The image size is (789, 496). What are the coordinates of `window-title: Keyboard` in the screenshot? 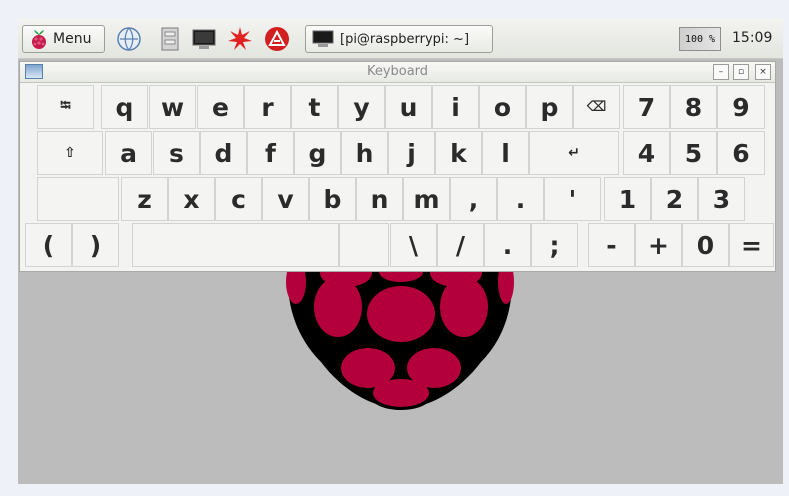 It's located at (397, 71).